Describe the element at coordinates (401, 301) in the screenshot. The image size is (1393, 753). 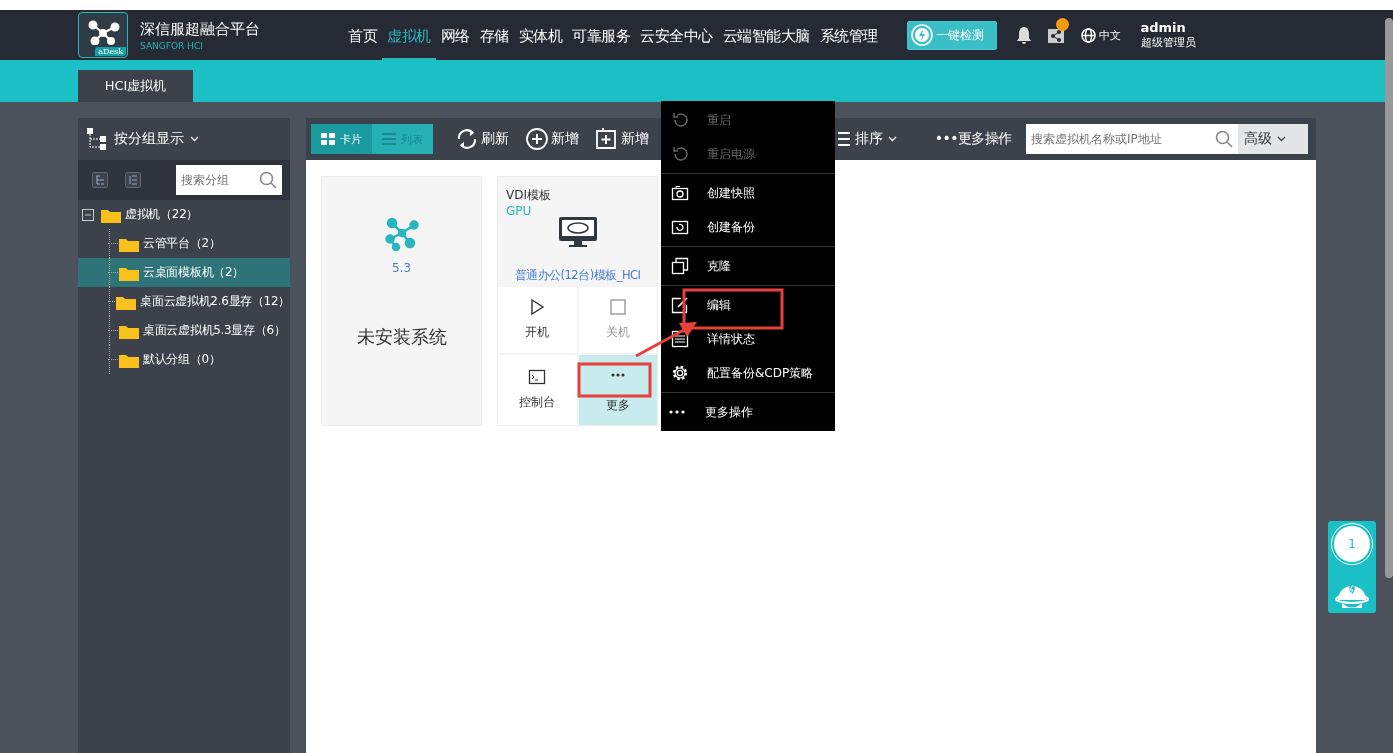
I see `vm-card: 5.3 未安装系统` at that location.